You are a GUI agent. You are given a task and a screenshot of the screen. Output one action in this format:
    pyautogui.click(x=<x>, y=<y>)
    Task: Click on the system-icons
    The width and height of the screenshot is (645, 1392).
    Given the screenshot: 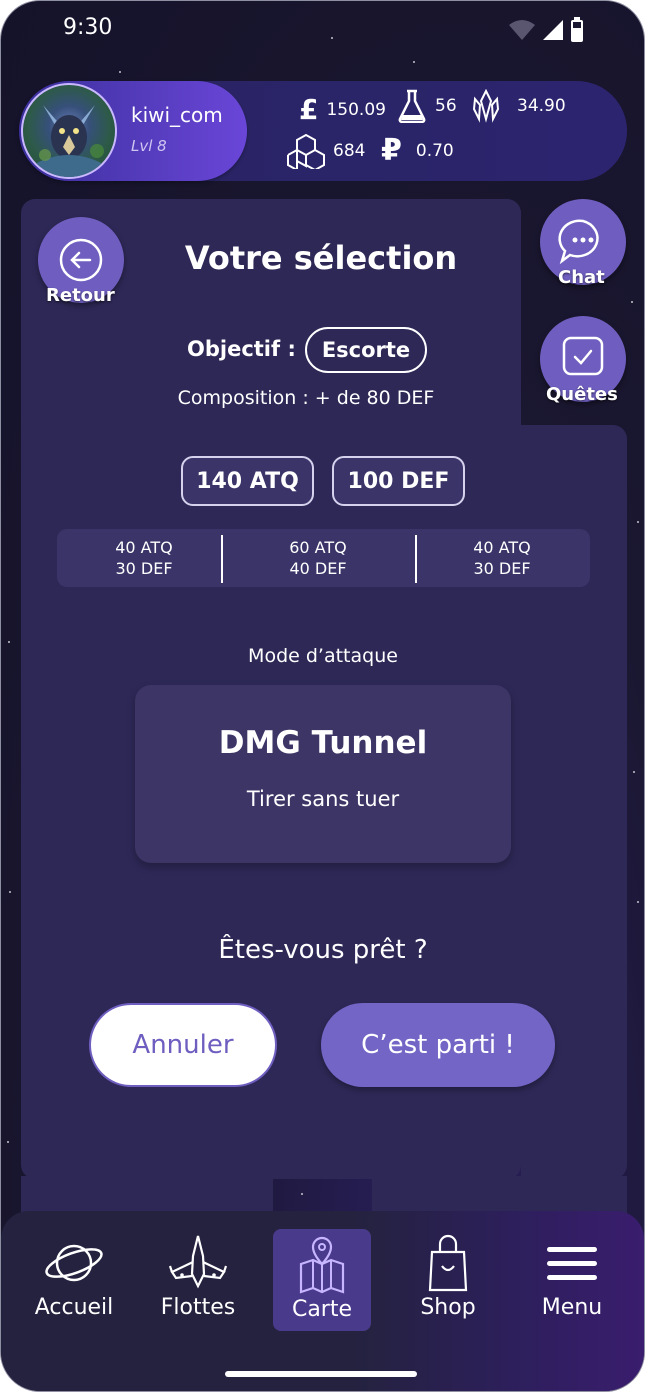 What is the action you would take?
    pyautogui.click(x=546, y=30)
    